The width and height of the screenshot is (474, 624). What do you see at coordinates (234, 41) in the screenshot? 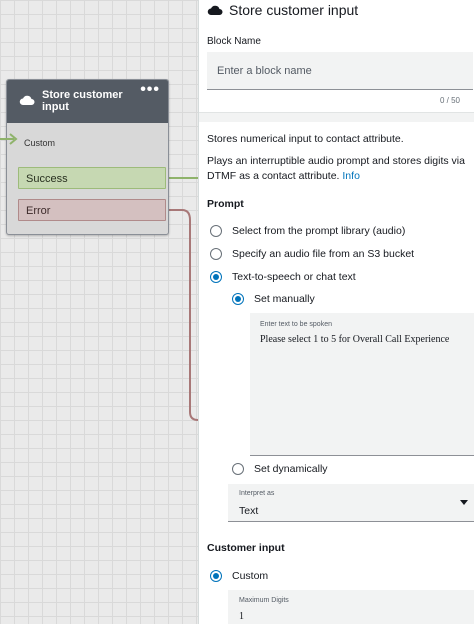
I see `block-name-label: Block Name` at bounding box center [234, 41].